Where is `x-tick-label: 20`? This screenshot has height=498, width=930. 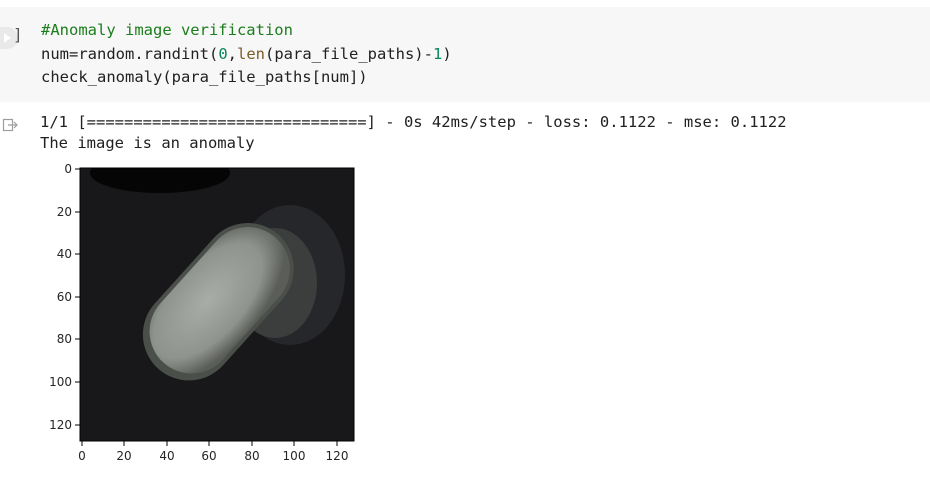 x-tick-label: 20 is located at coordinates (123, 456).